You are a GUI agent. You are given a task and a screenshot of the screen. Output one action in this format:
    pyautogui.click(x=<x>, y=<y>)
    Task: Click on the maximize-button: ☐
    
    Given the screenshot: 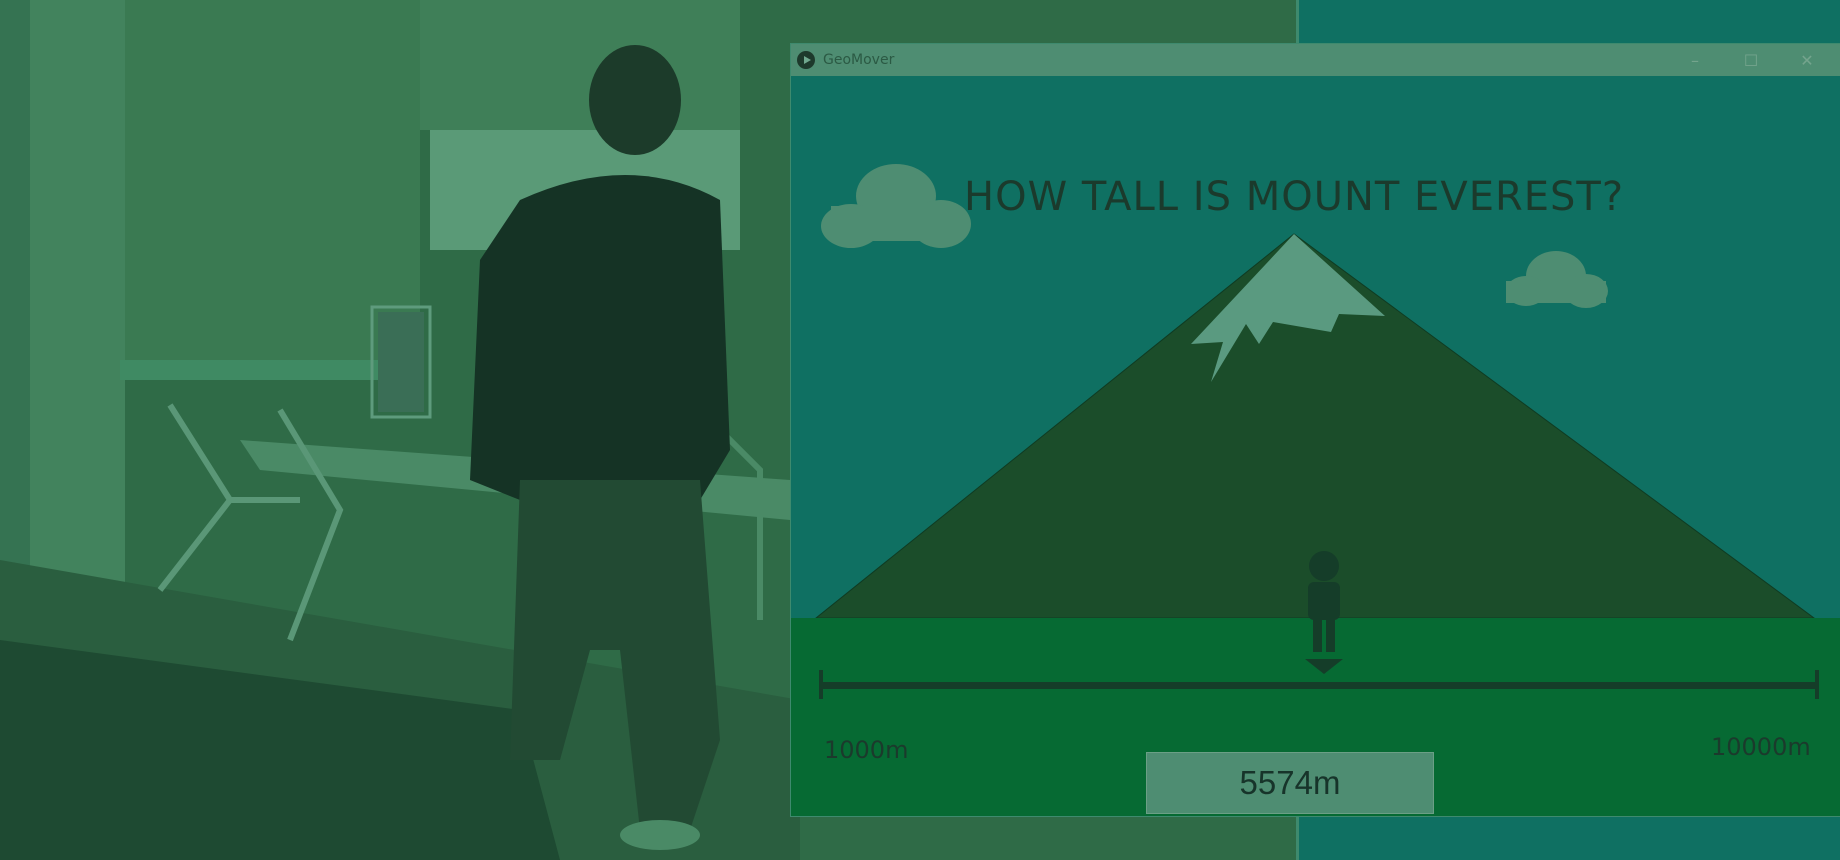 What is the action you would take?
    pyautogui.click(x=1751, y=60)
    